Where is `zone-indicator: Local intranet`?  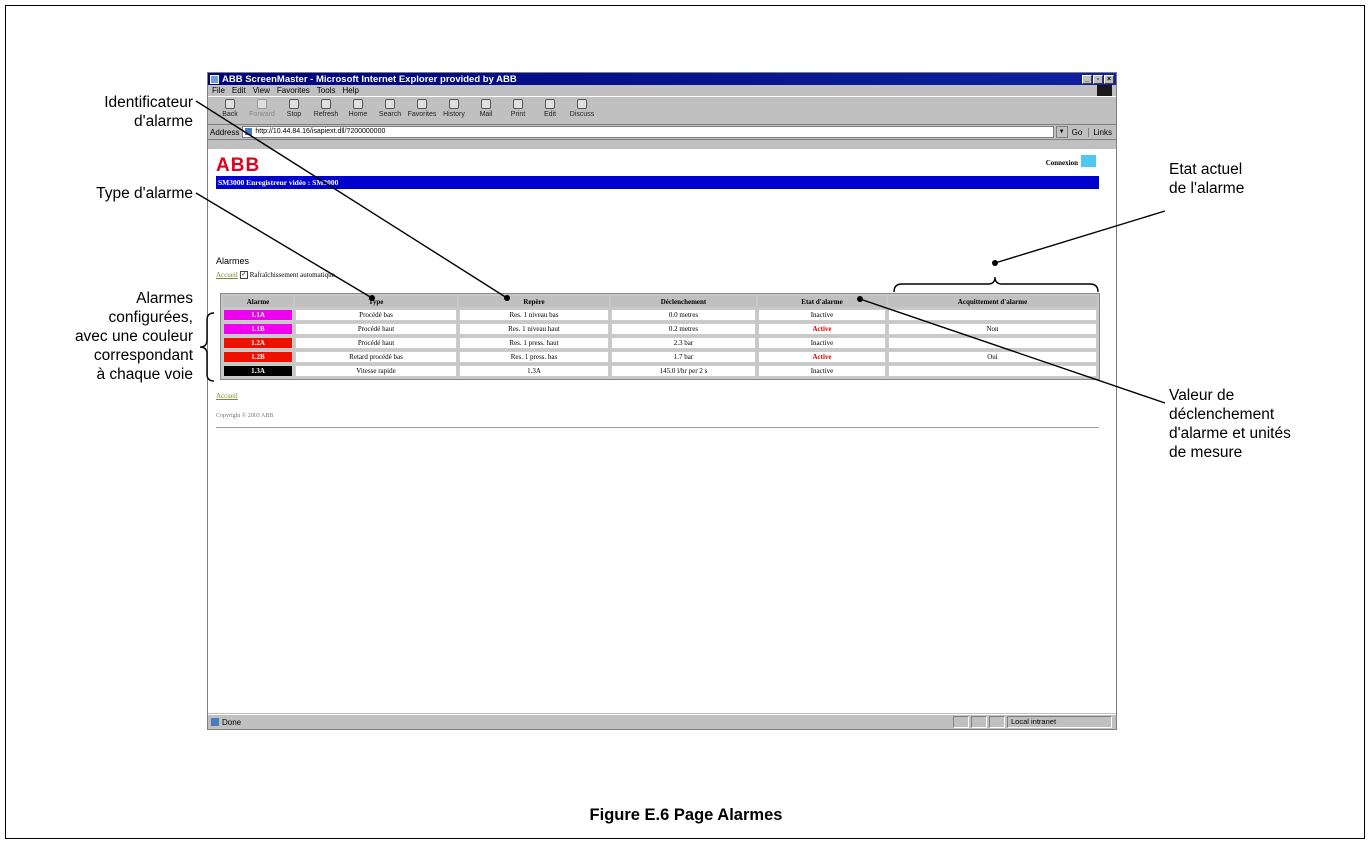
zone-indicator: Local intranet is located at coordinates (1059, 722).